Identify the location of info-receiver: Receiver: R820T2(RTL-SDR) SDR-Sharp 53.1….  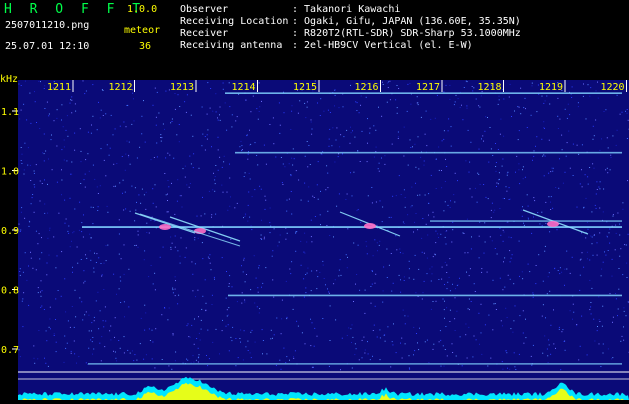
(350, 34).